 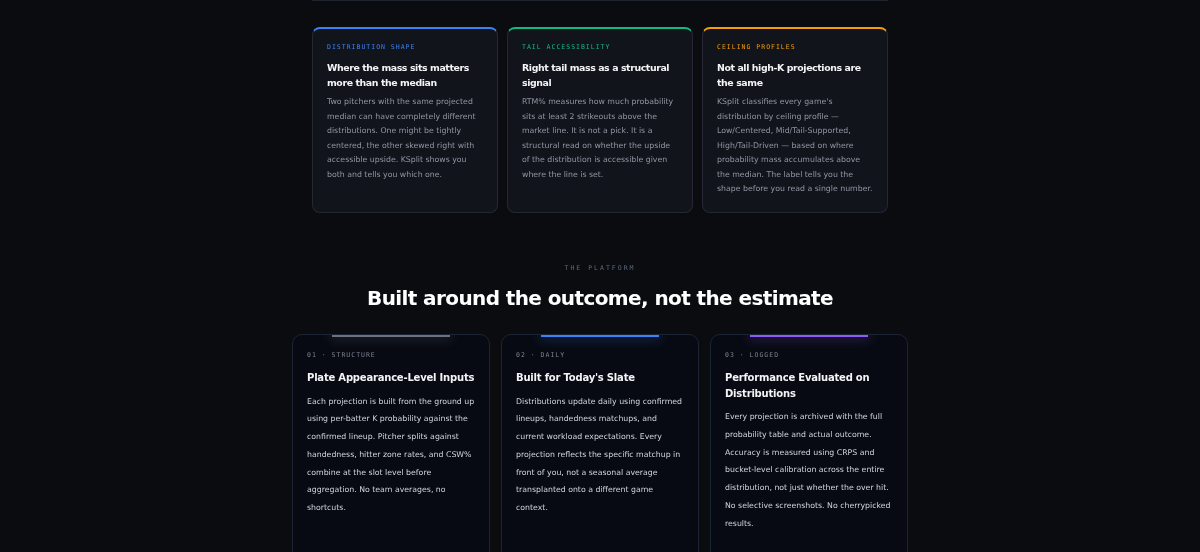 I want to click on card-title: Not all high-K projections are the same, so click(x=789, y=75).